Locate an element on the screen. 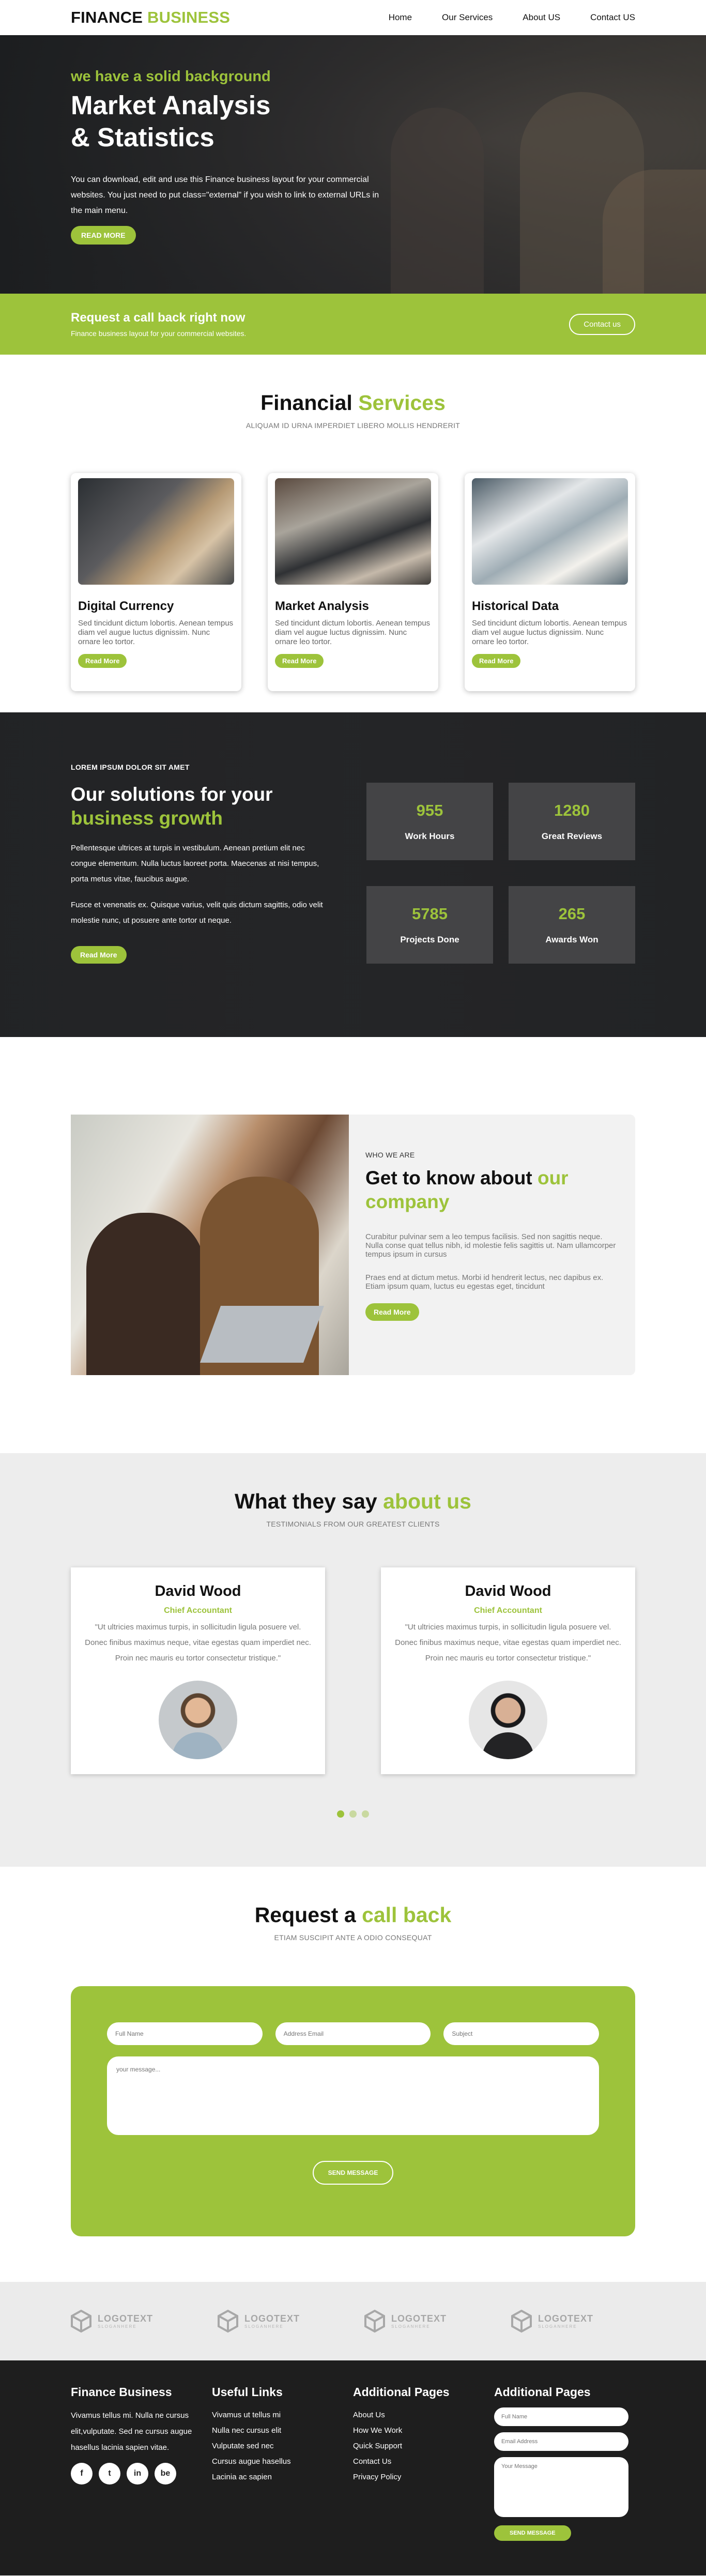 The height and width of the screenshot is (2576, 706). footer-link: Contact Us is located at coordinates (424, 2462).